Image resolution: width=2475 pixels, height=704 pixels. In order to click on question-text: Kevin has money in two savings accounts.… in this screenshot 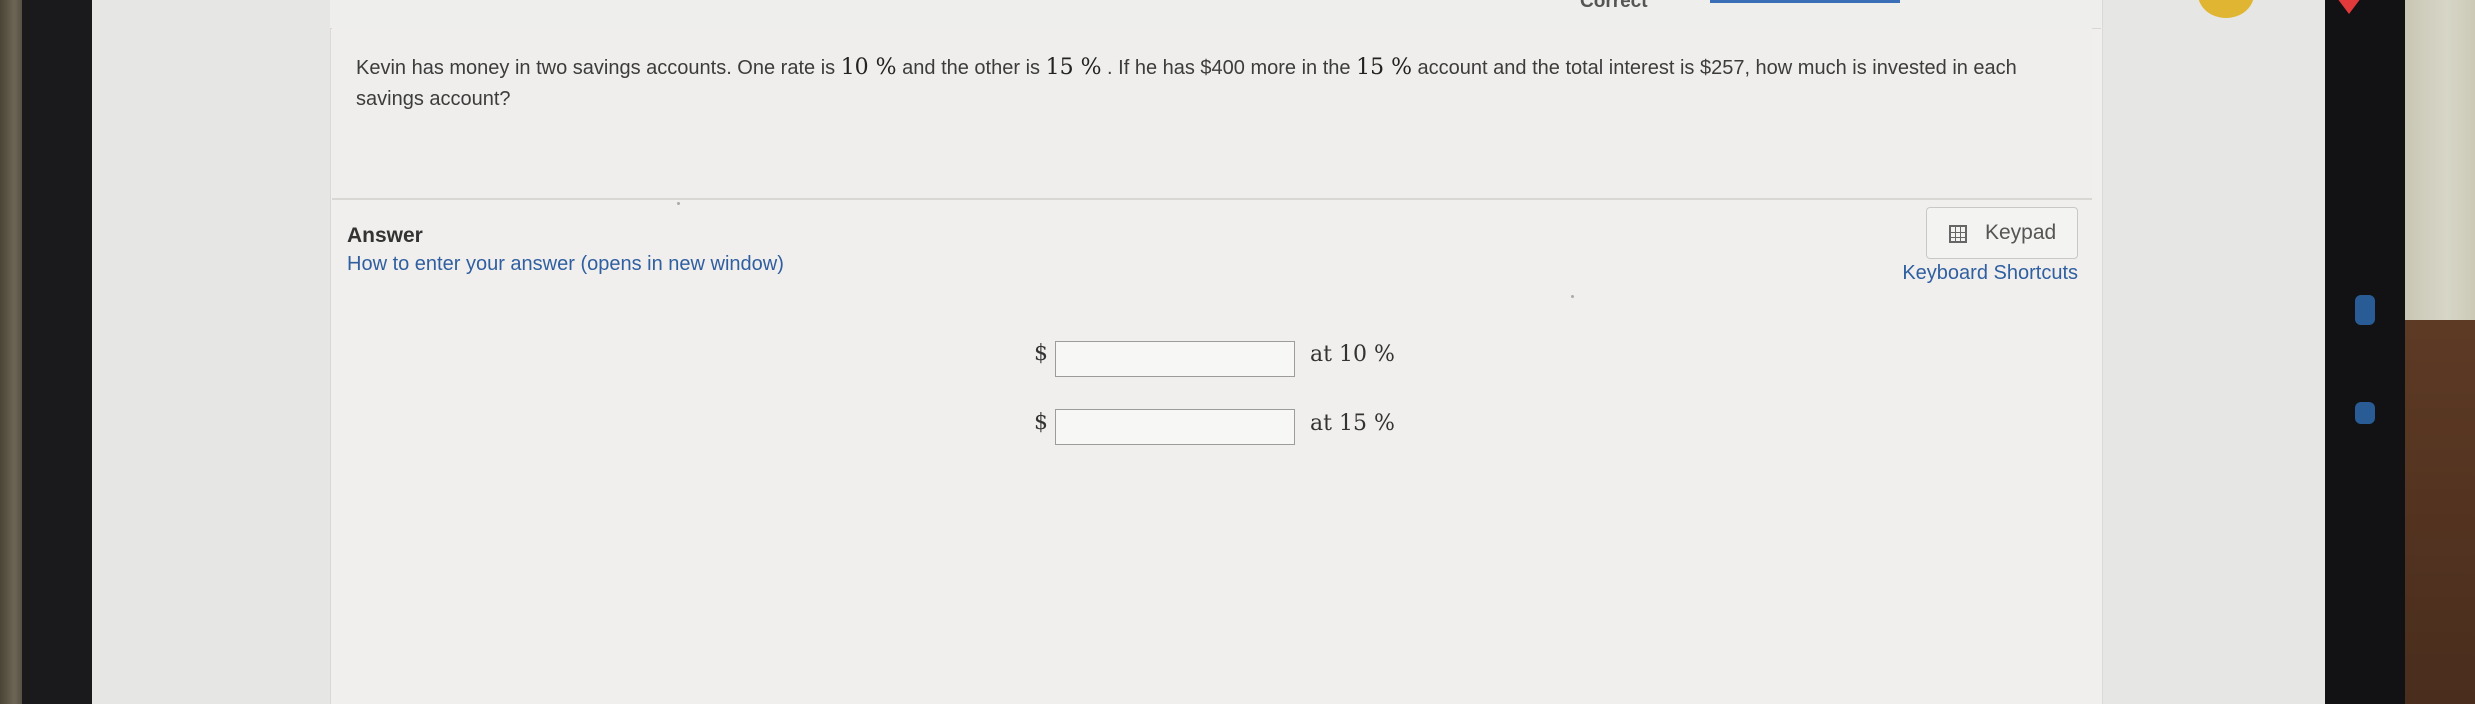, I will do `click(1216, 83)`.